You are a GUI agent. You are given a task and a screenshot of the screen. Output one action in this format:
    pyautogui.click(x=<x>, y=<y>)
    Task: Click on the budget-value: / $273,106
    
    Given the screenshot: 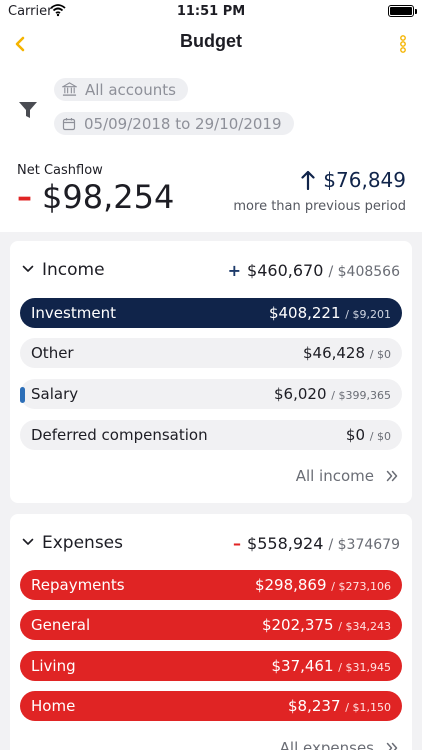 What is the action you would take?
    pyautogui.click(x=361, y=586)
    